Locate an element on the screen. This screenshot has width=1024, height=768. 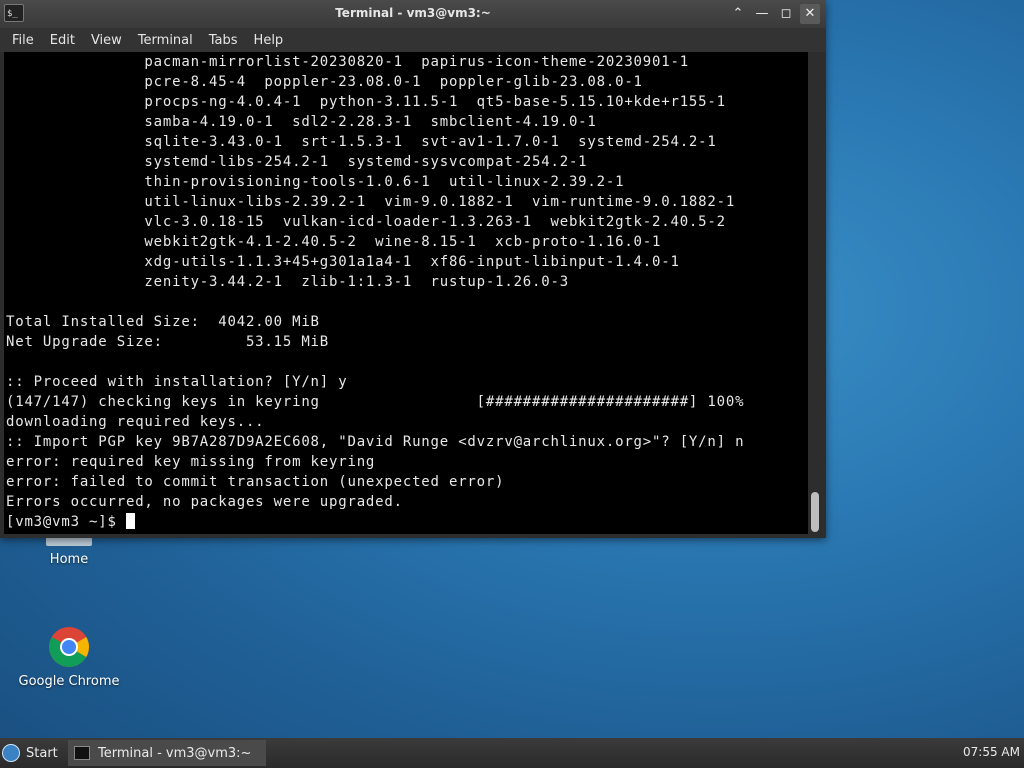
terminal-line: Total Installed Size: 4042.00 MiB is located at coordinates (163, 322).